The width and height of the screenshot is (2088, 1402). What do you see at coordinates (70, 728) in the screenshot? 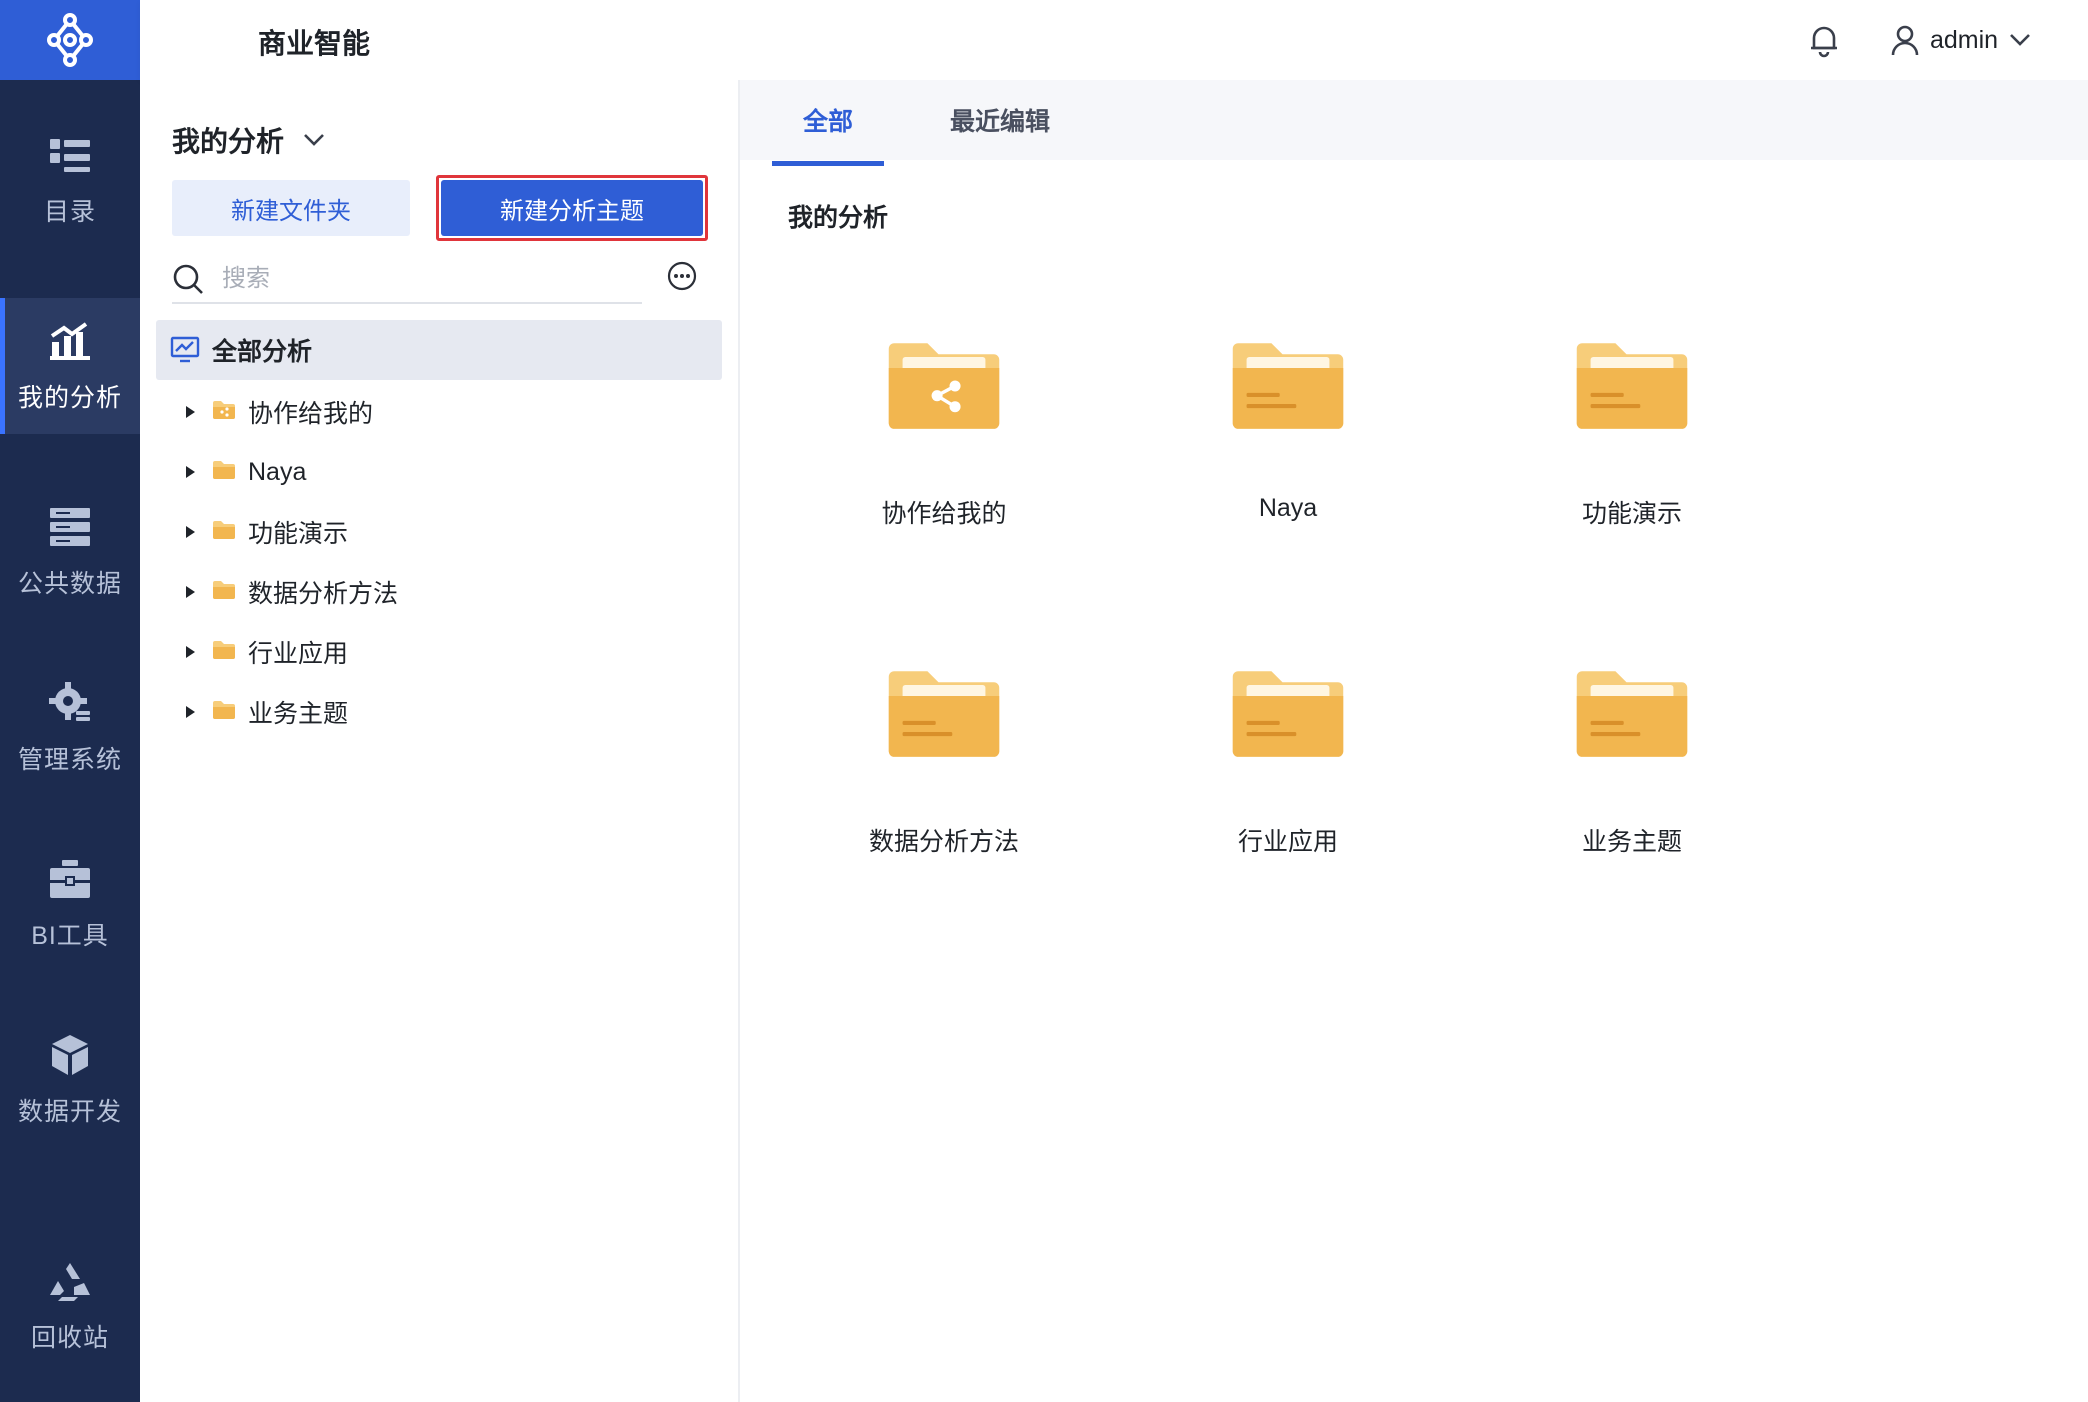
I see `rail-item-admin-system: 管理系统` at bounding box center [70, 728].